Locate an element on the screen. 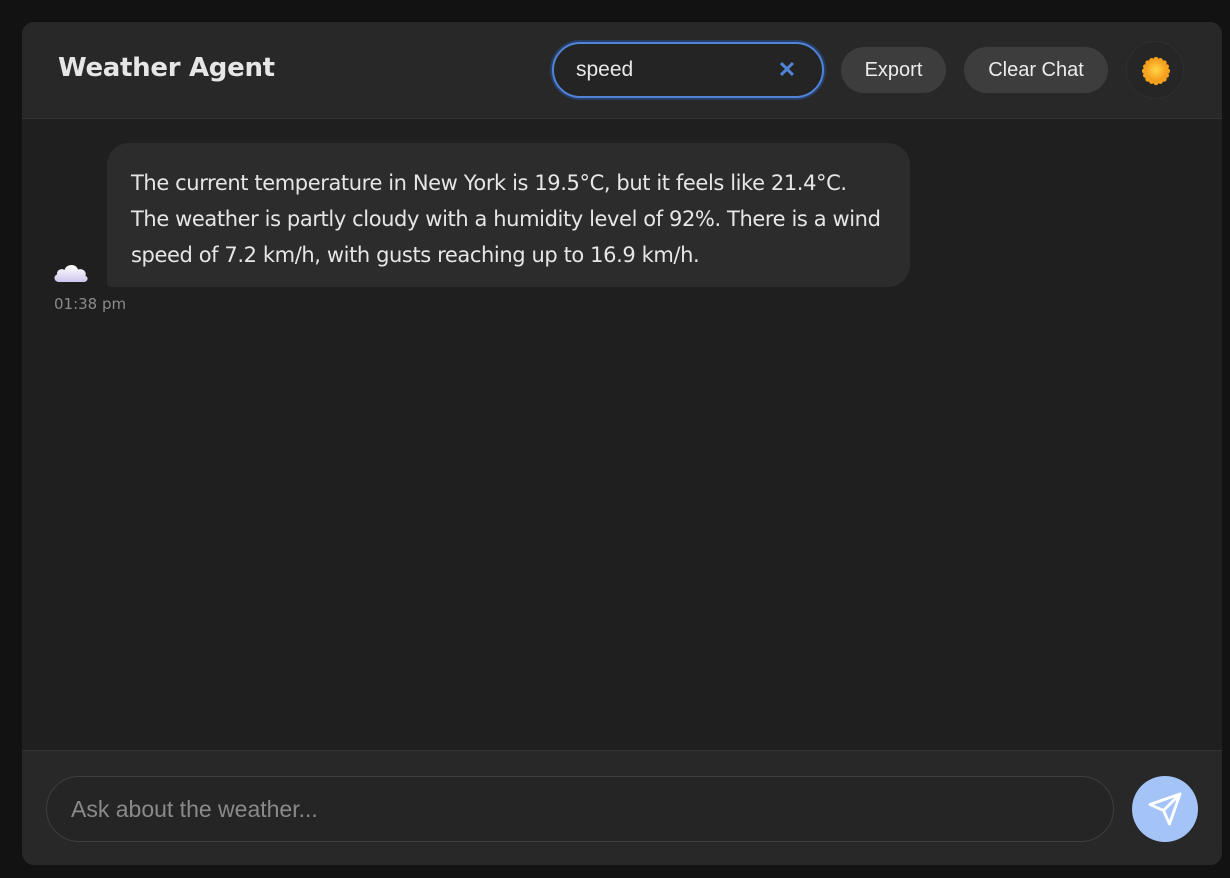 This screenshot has height=878, width=1230. app-header: Weather Agent ✕ Export Clear Chat is located at coordinates (622, 70).